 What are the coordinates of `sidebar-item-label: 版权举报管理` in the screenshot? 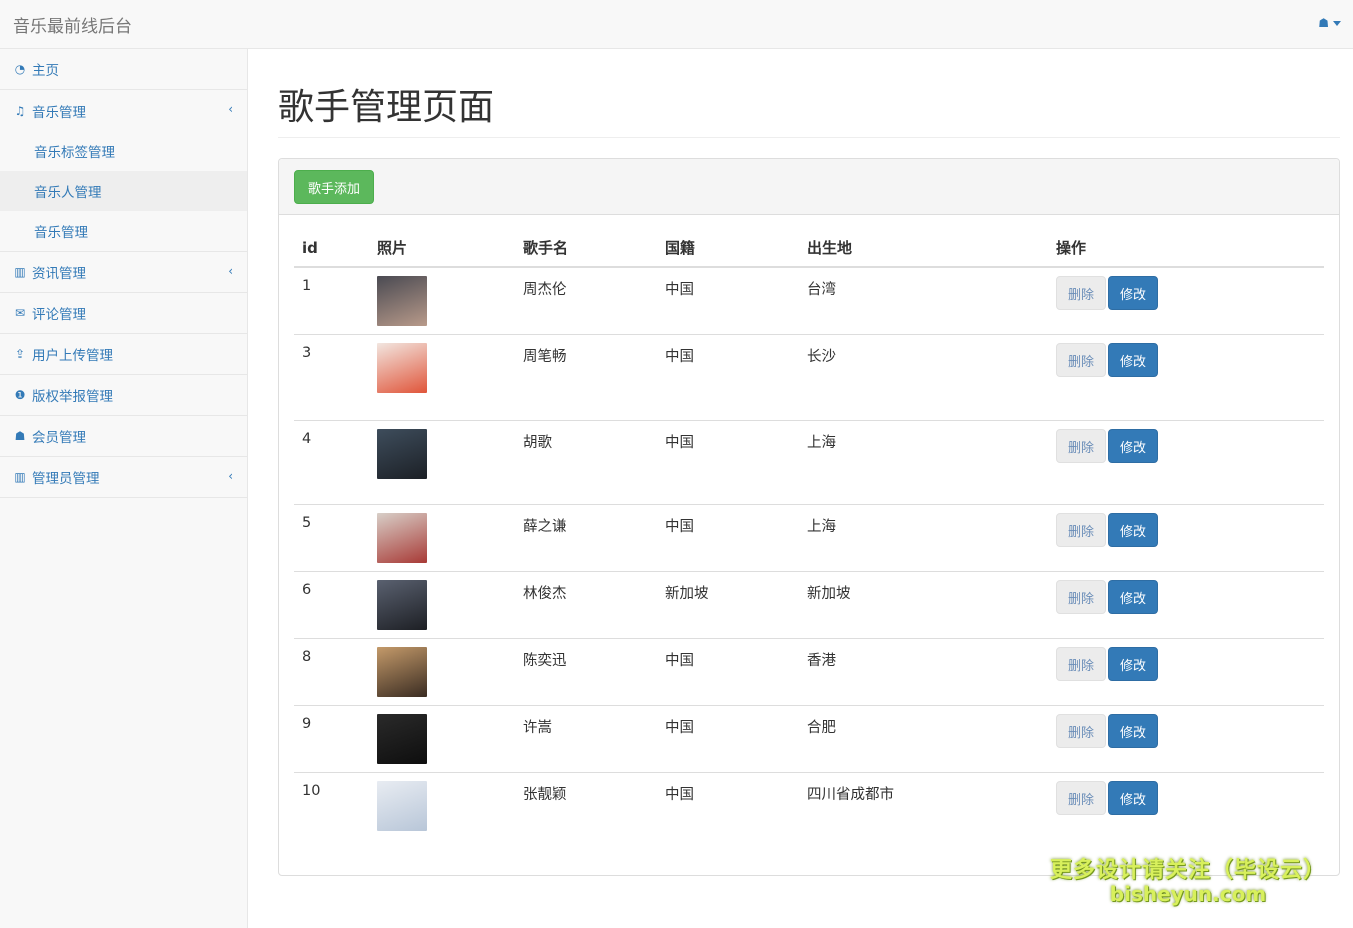 It's located at (72, 397).